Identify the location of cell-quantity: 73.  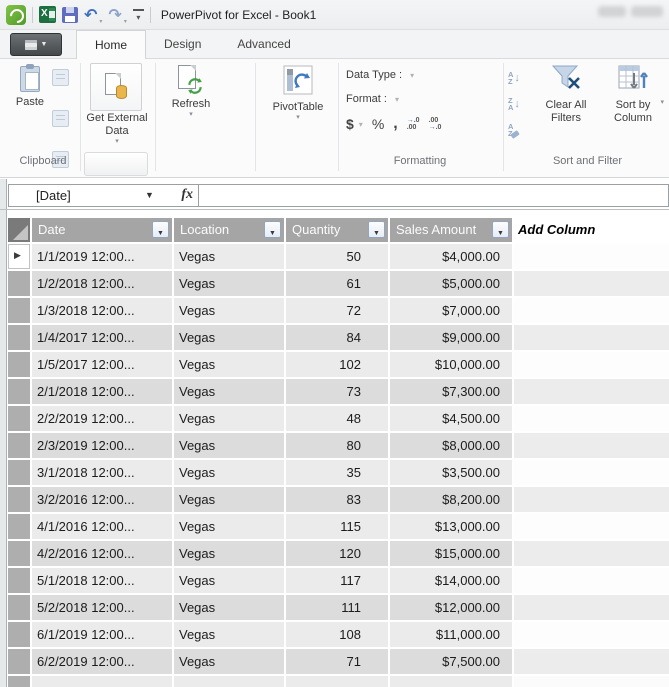
(337, 391).